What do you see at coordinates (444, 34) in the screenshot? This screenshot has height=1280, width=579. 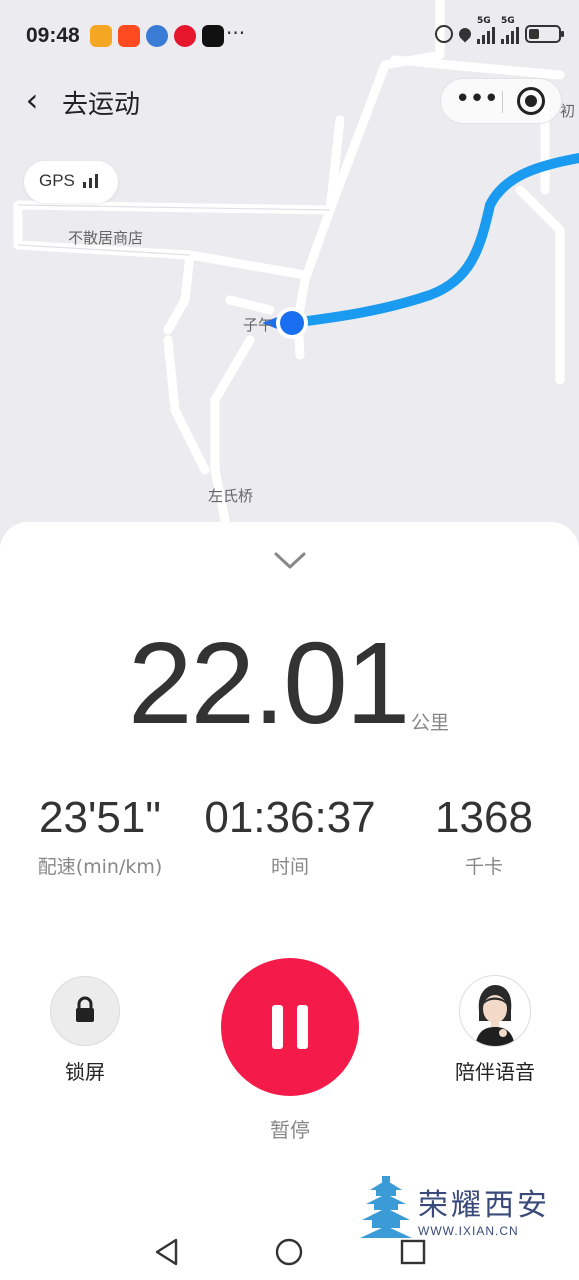 I see `alarm-icon` at bounding box center [444, 34].